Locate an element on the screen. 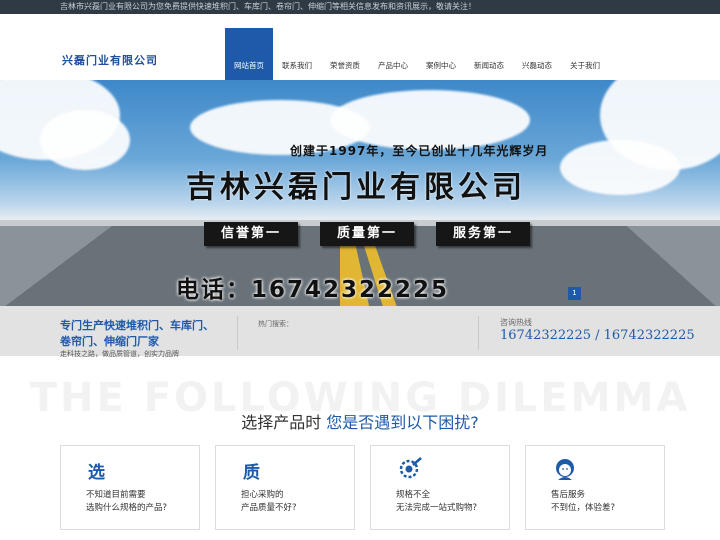 The width and height of the screenshot is (720, 540). card-text: 规格不全 is located at coordinates (413, 495).